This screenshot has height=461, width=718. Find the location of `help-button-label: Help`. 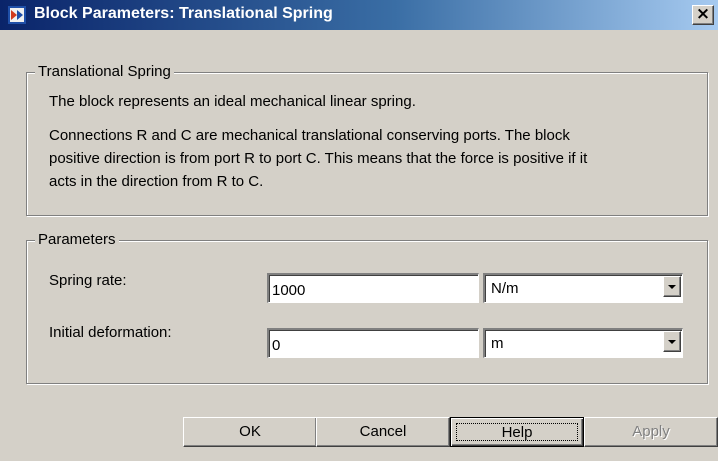

help-button-label: Help is located at coordinates (517, 432).